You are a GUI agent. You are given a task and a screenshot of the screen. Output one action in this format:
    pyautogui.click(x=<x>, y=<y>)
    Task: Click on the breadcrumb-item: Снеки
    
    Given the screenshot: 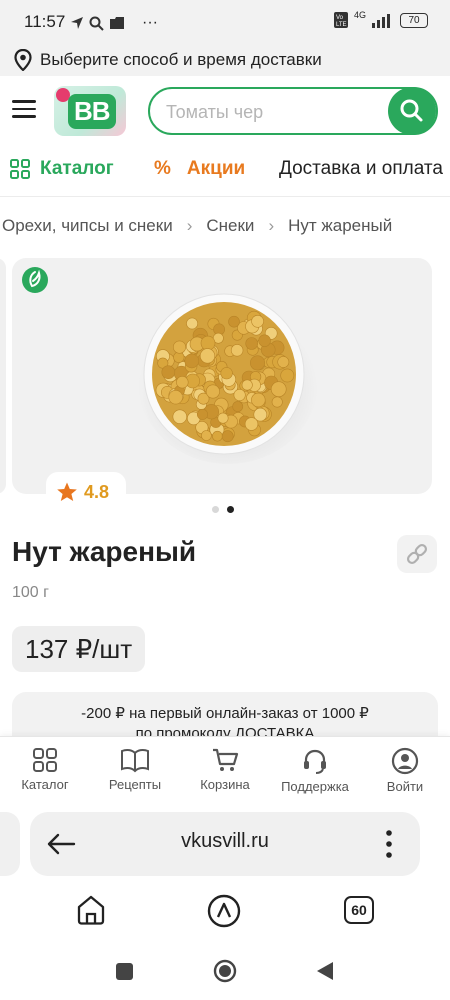 What is the action you would take?
    pyautogui.click(x=230, y=226)
    